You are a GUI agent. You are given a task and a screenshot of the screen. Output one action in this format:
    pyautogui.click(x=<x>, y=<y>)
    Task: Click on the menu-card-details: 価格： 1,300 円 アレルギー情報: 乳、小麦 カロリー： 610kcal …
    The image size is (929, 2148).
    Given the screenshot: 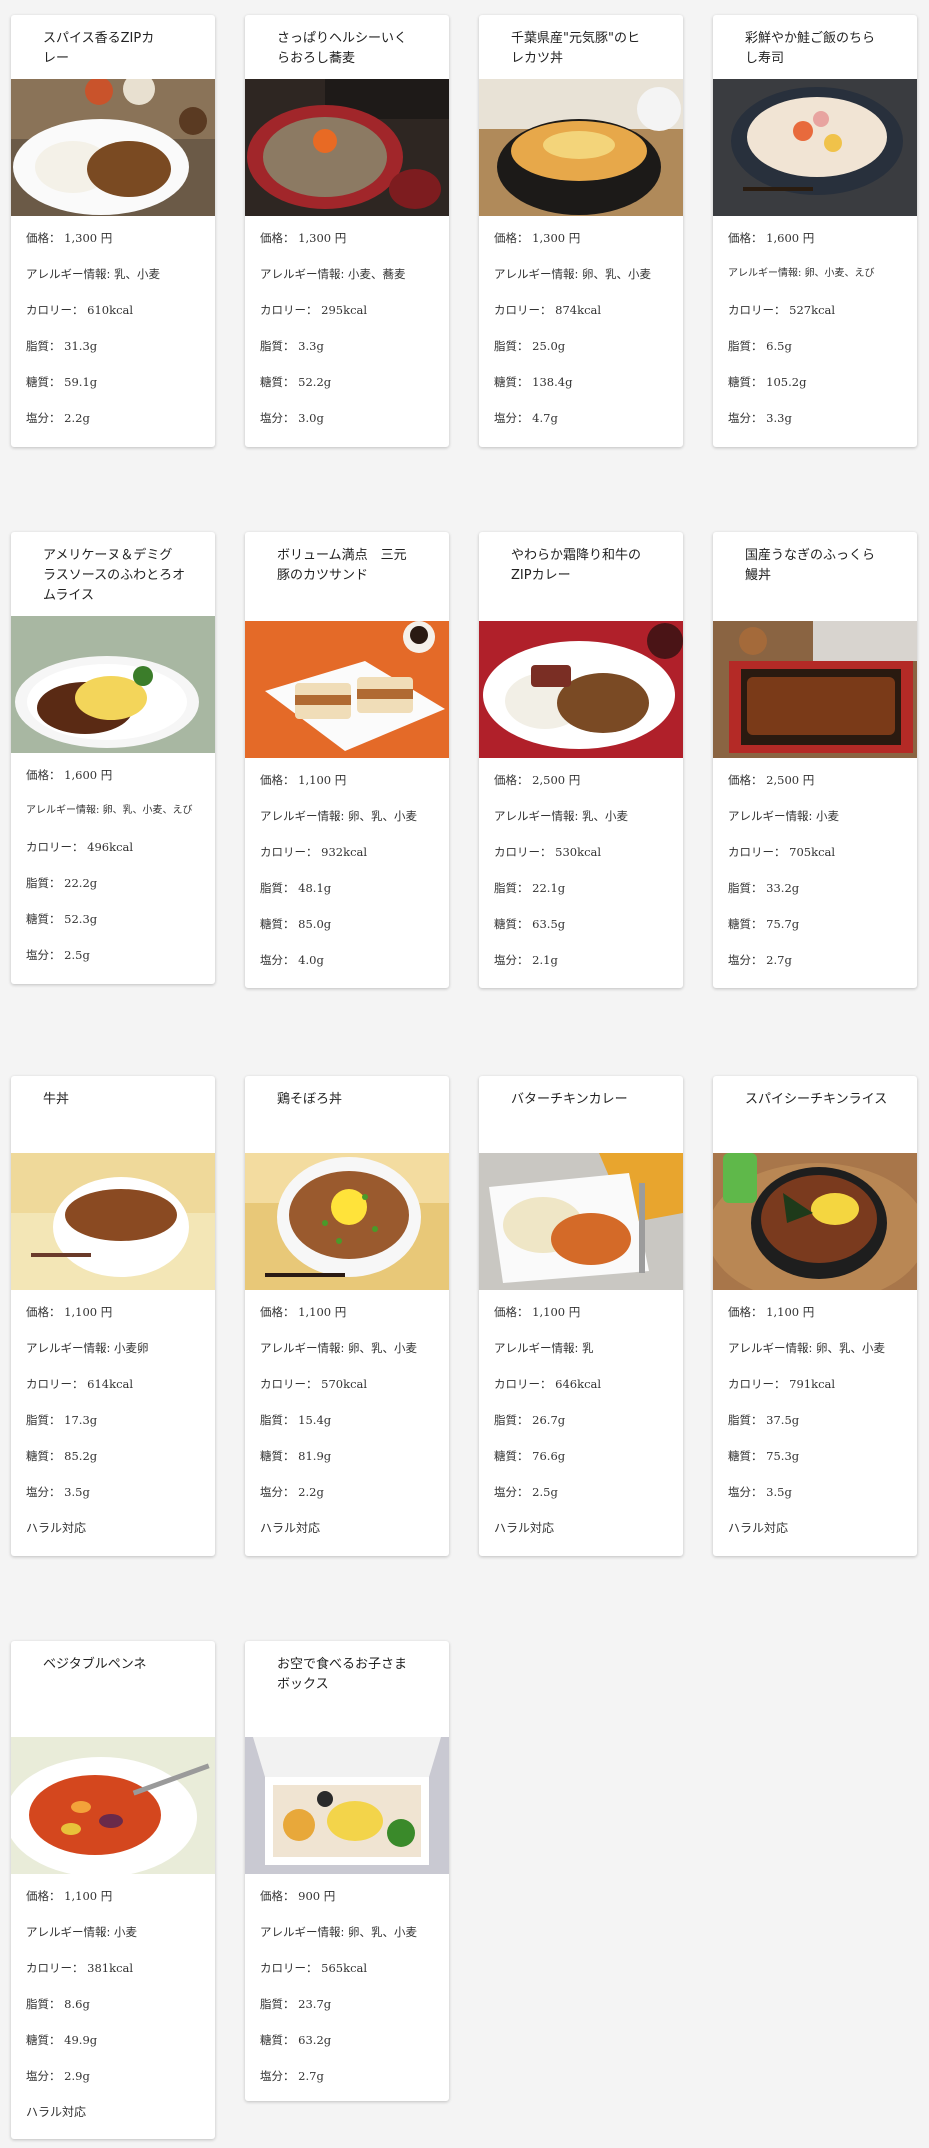 What is the action you would take?
    pyautogui.click(x=93, y=328)
    